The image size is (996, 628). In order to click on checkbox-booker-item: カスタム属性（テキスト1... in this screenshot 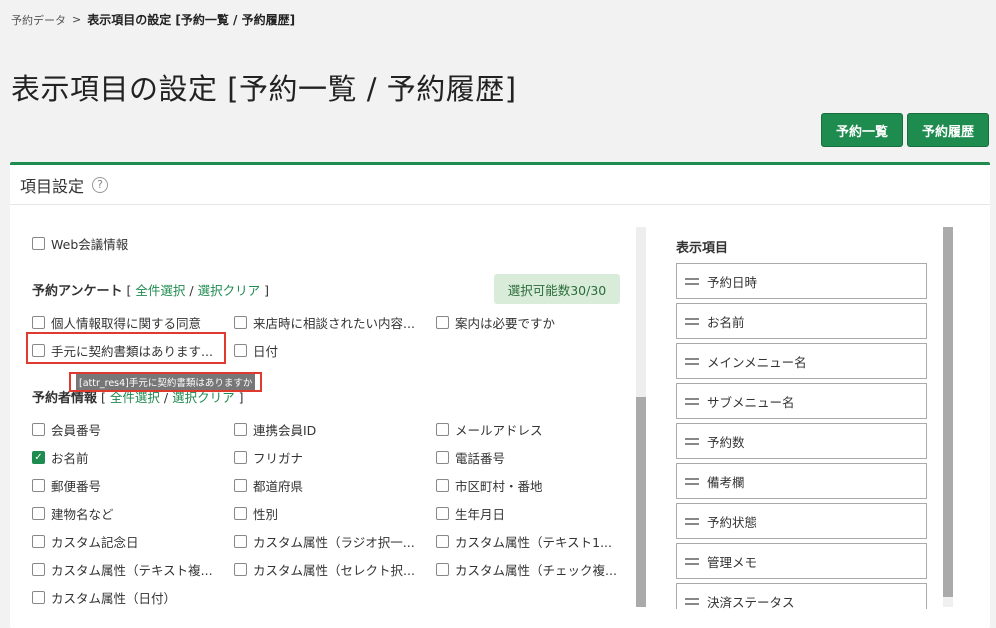, I will do `click(524, 541)`.